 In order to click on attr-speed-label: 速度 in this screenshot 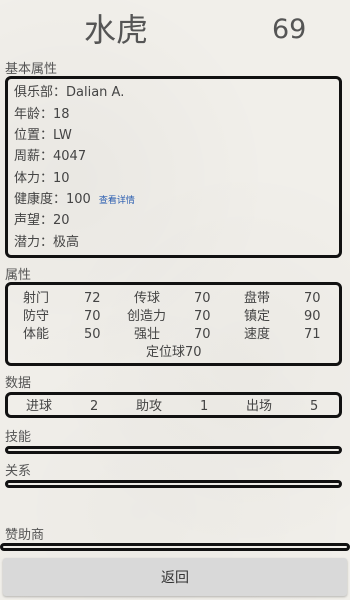, I will do `click(257, 334)`.